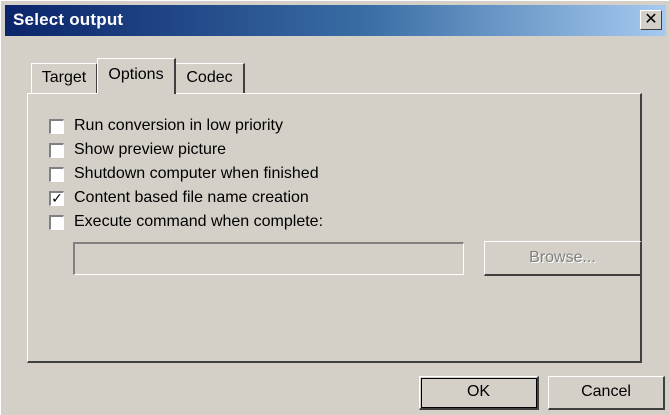  Describe the element at coordinates (56, 150) in the screenshot. I see `preview-picture-checkbox` at that location.